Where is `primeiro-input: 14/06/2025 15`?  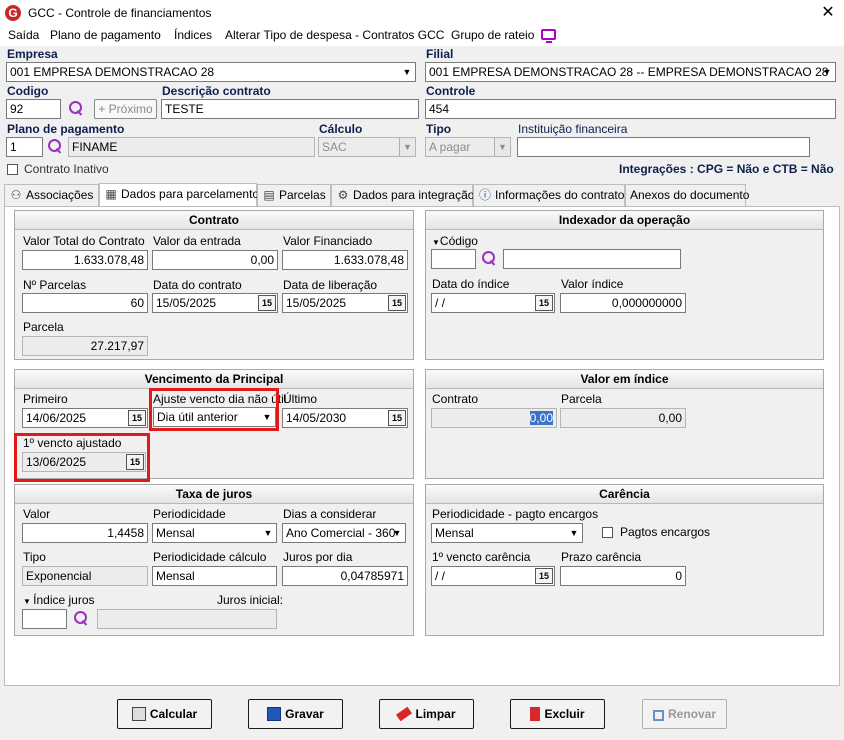 primeiro-input: 14/06/2025 15 is located at coordinates (85, 418).